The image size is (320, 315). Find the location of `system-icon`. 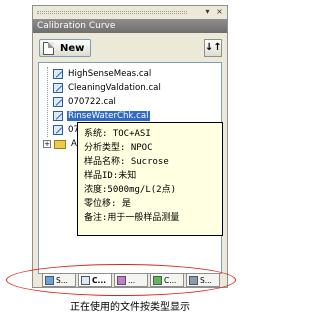

system-icon is located at coordinates (193, 280).